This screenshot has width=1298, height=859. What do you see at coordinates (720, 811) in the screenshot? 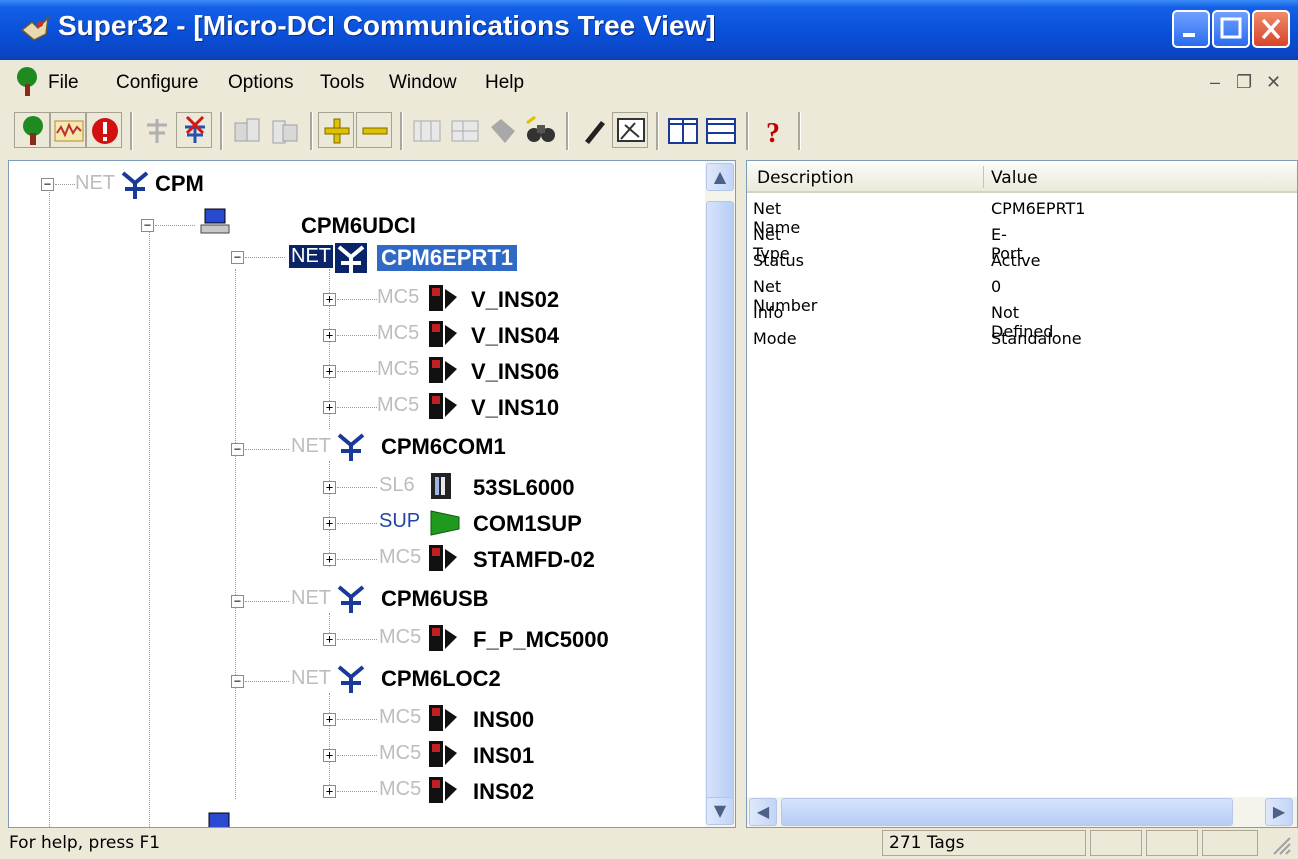
I see `scroll-down-button: ▼` at bounding box center [720, 811].